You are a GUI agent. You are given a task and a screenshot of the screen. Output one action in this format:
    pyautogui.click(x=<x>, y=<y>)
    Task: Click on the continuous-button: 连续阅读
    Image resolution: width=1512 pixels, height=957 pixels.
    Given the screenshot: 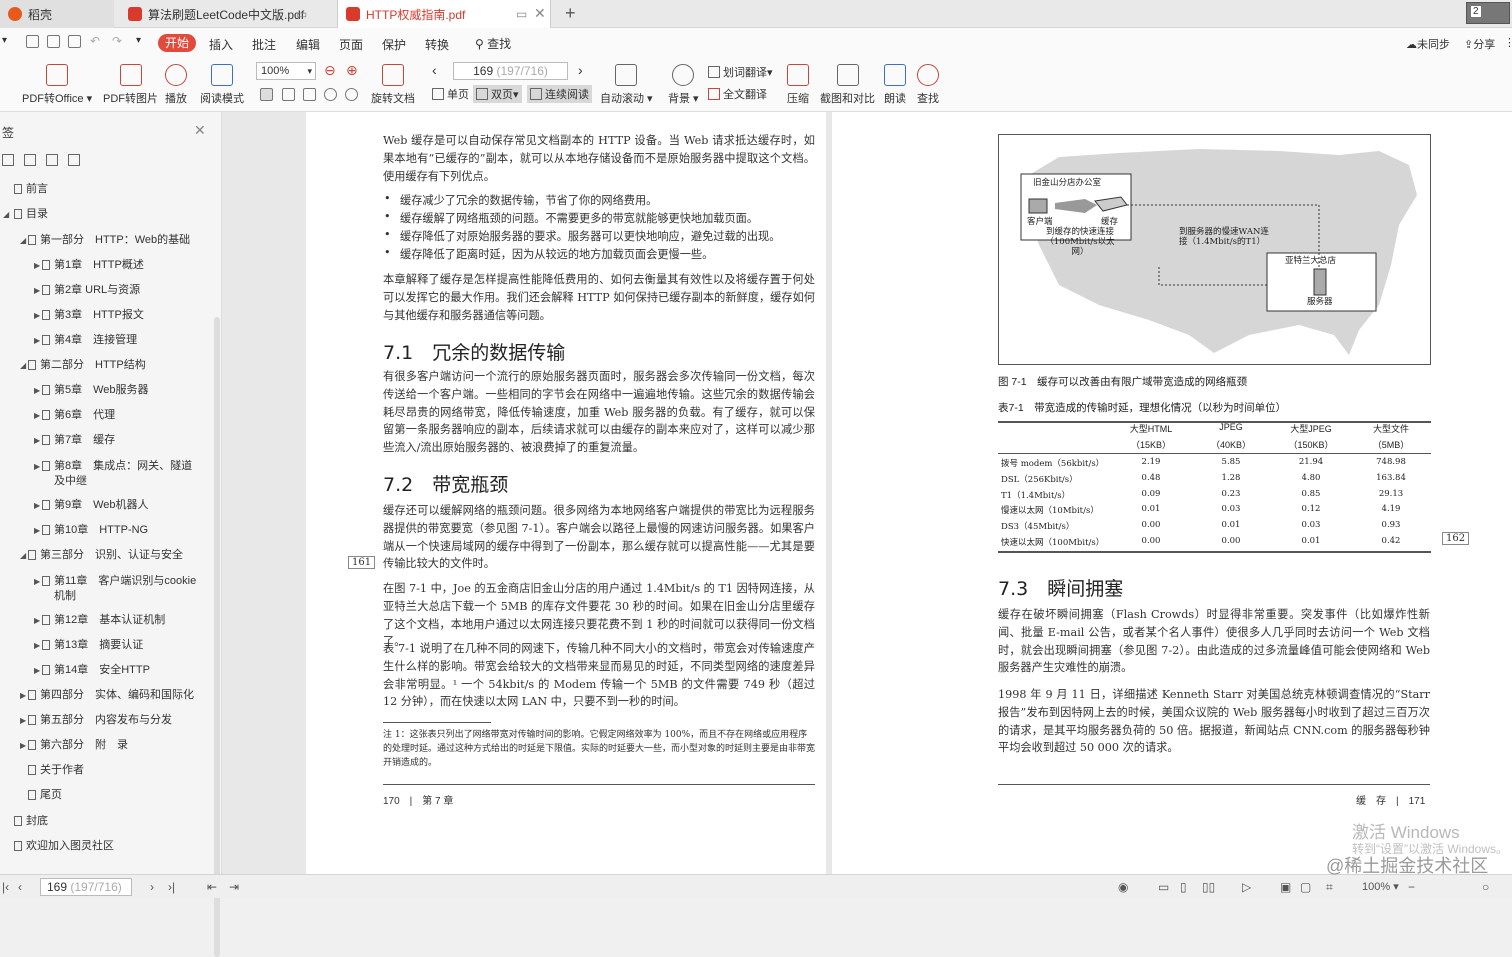 What is the action you would take?
    pyautogui.click(x=559, y=94)
    